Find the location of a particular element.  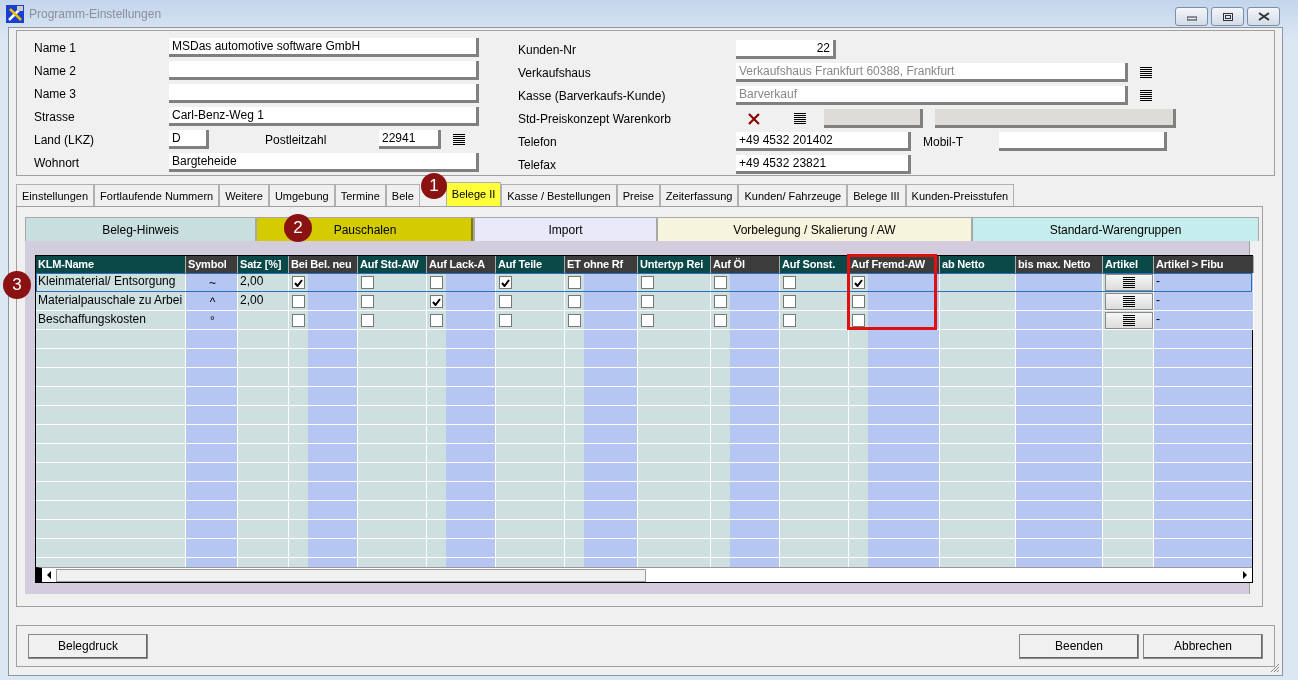

input-field: D is located at coordinates (189, 139).